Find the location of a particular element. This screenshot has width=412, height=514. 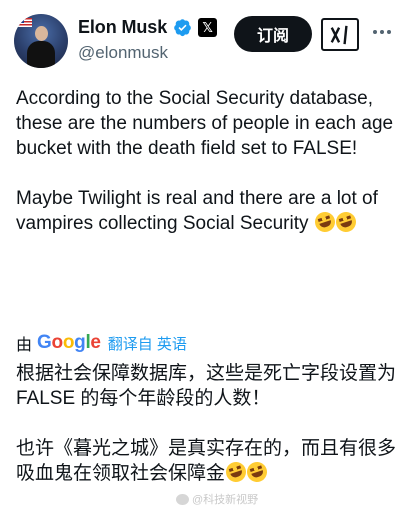

translated-paragraph: 根据社会保障数据库，这些是死亡字段设置为 FALSE 的每个年龄段的人数！ is located at coordinates (206, 386).